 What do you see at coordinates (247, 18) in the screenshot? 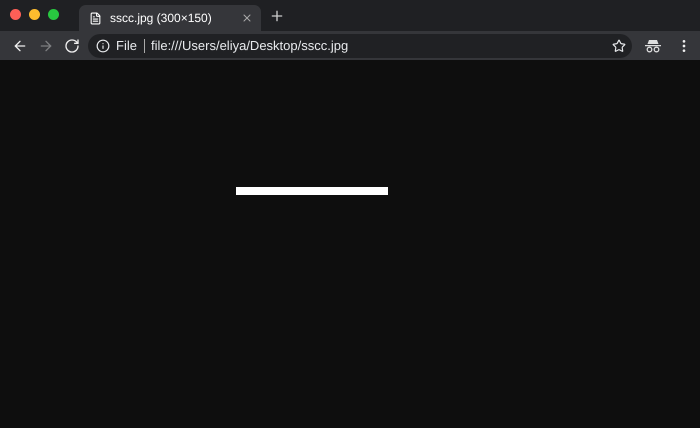
I see `close-icon` at bounding box center [247, 18].